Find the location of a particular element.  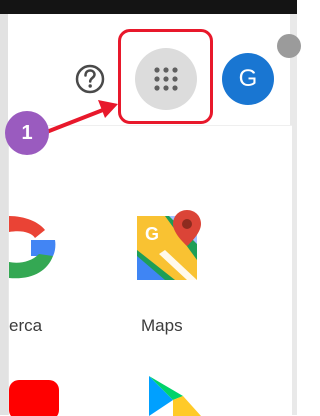

step-badge: 1 is located at coordinates (27, 133).